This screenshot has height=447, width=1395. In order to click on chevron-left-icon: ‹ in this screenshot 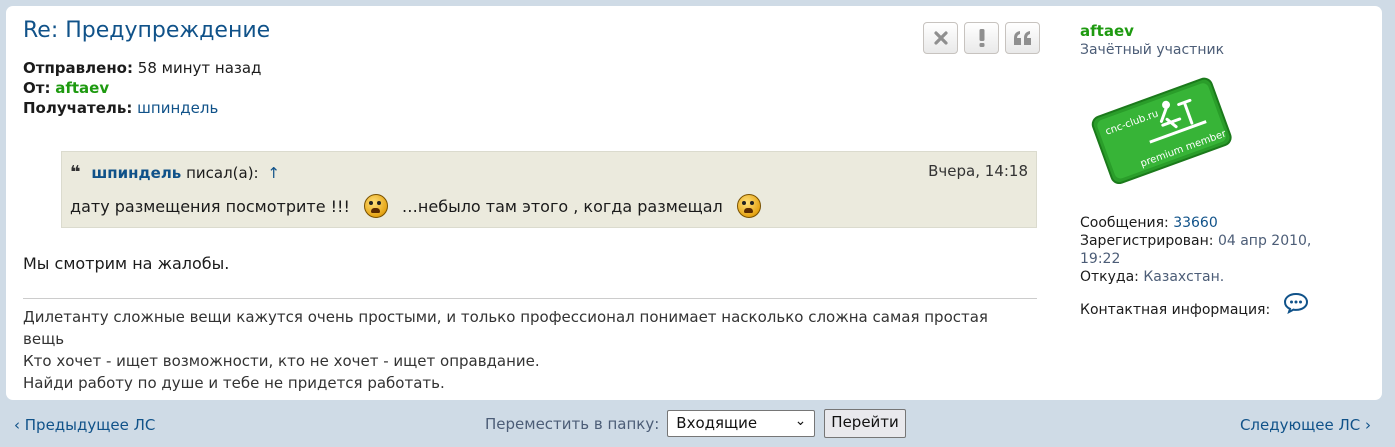, I will do `click(17, 425)`.